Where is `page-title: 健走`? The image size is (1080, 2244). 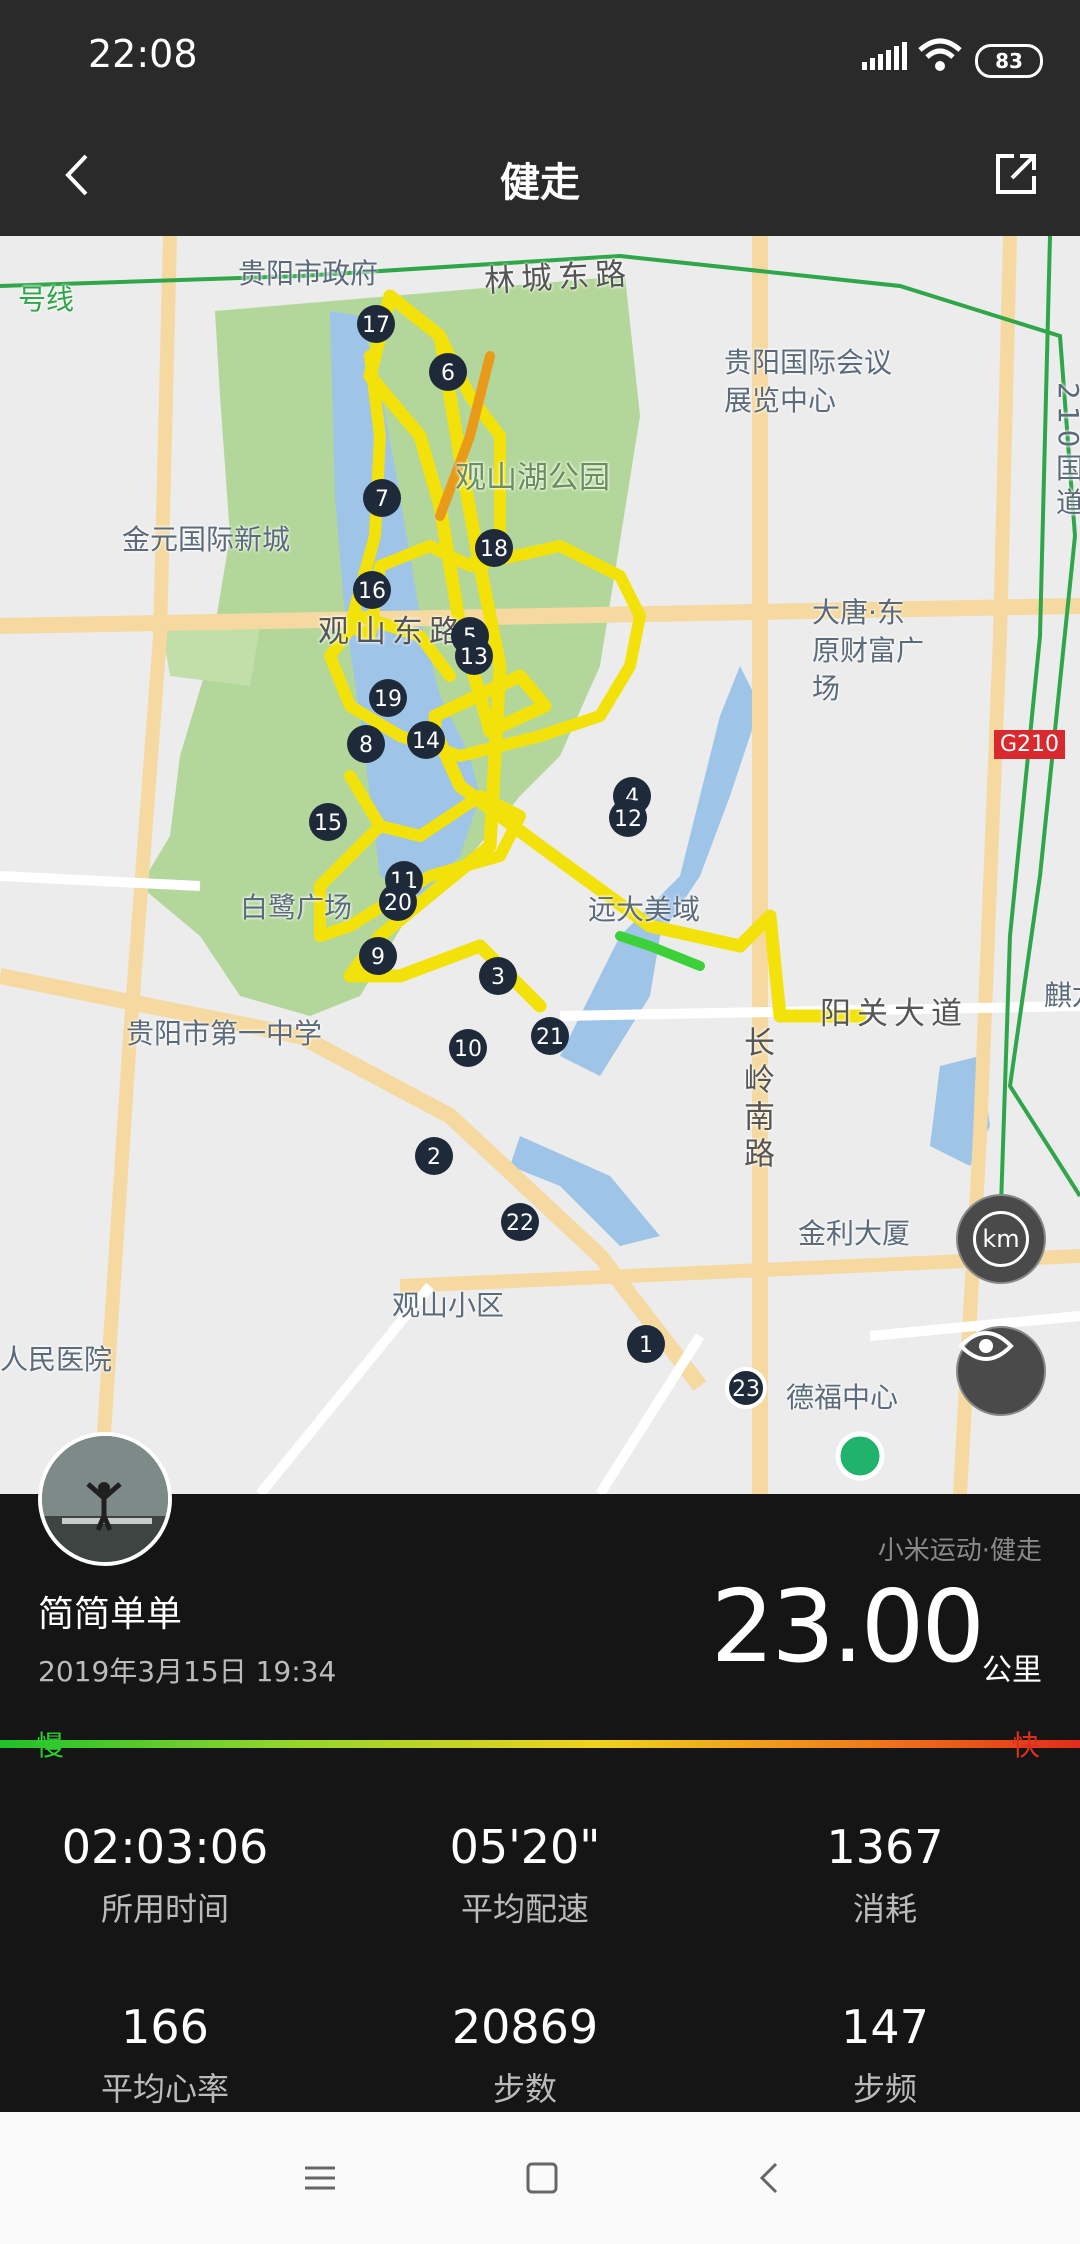 page-title: 健走 is located at coordinates (540, 183).